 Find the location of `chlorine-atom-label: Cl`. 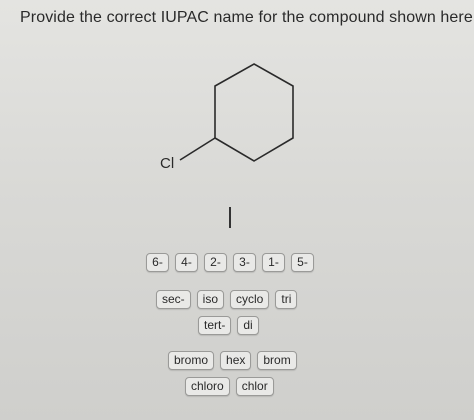

chlorine-atom-label: Cl is located at coordinates (167, 163).